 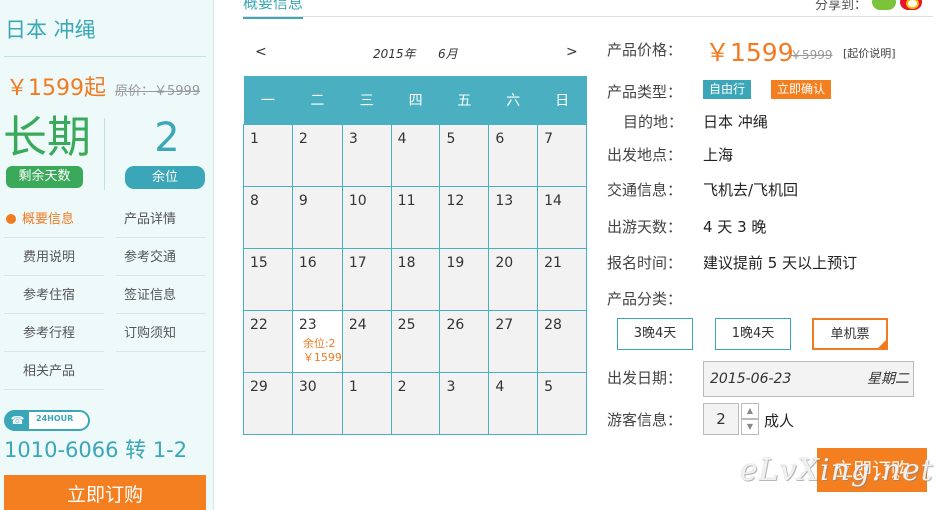 I want to click on adult-quantity-input: 2, so click(x=721, y=419).